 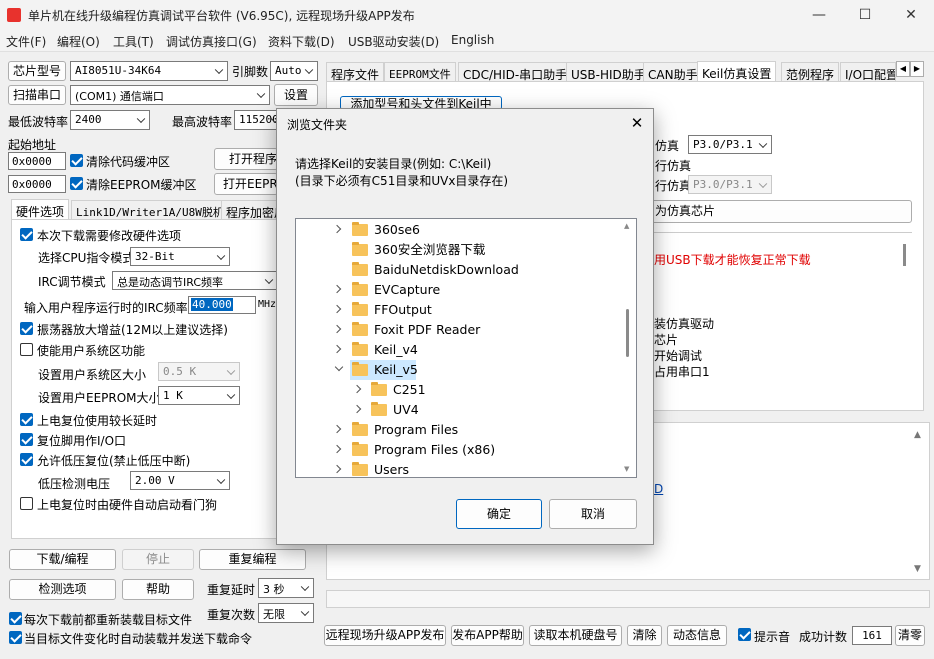 I want to click on tree-item: UV4, so click(x=458, y=410).